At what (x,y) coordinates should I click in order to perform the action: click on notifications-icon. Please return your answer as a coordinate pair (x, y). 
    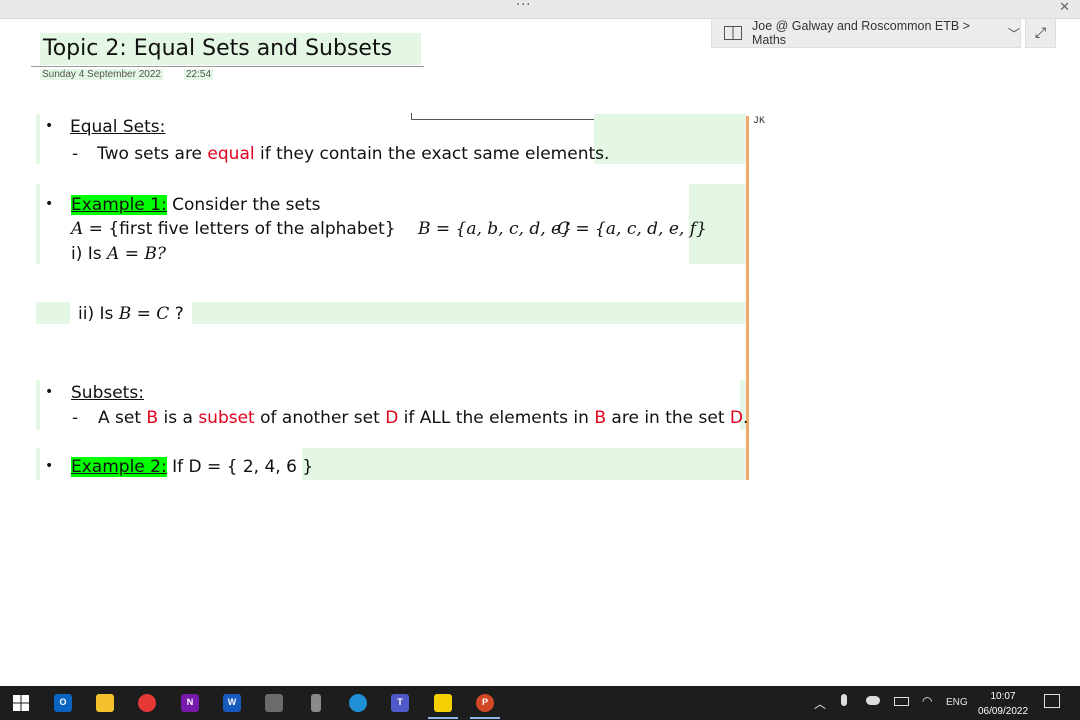
    Looking at the image, I should click on (1052, 701).